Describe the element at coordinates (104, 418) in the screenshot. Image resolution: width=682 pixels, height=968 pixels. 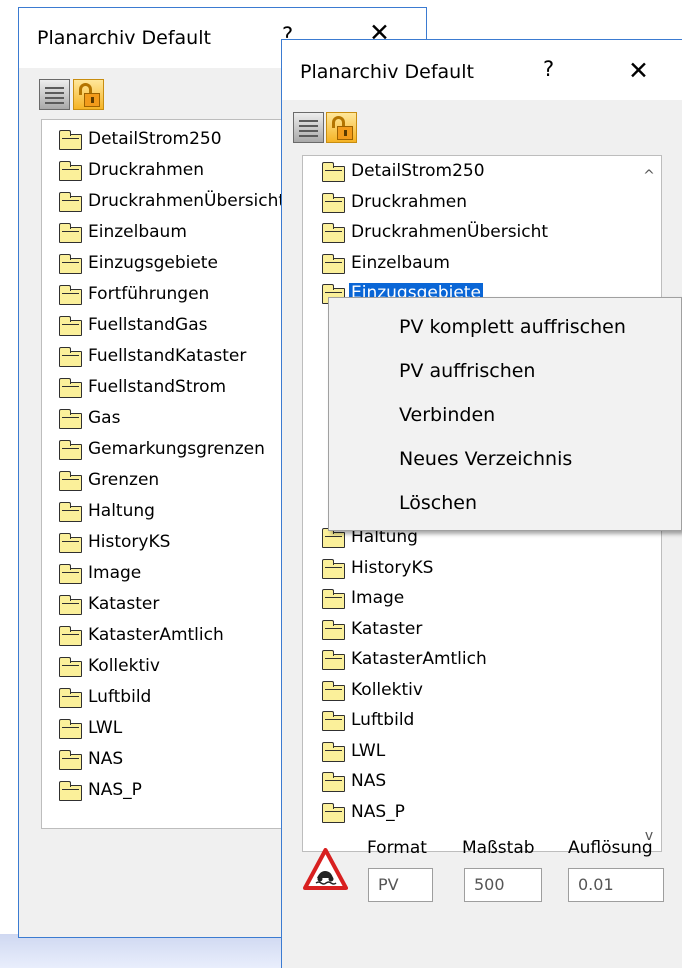
I see `folder-label: Gas` at that location.